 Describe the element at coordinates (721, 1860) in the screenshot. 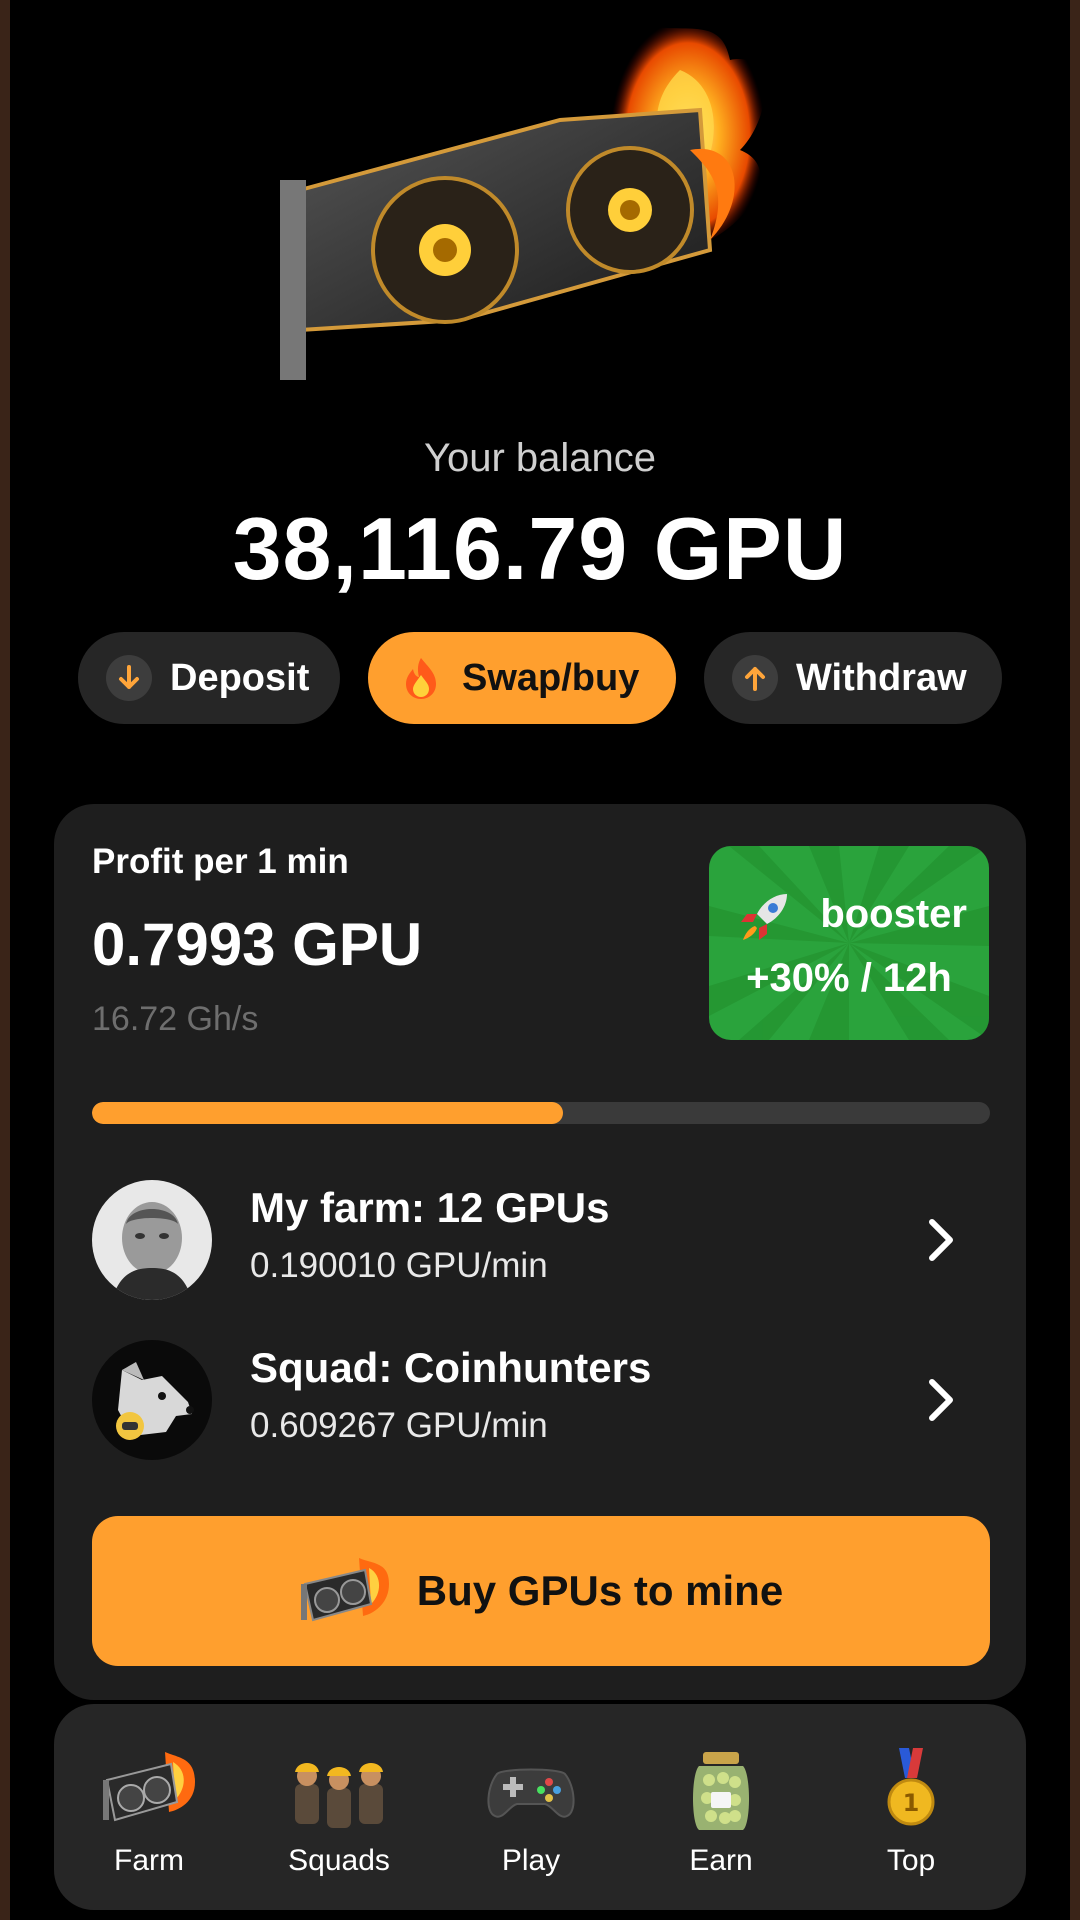

I see `nav-earn-label: Earn` at that location.